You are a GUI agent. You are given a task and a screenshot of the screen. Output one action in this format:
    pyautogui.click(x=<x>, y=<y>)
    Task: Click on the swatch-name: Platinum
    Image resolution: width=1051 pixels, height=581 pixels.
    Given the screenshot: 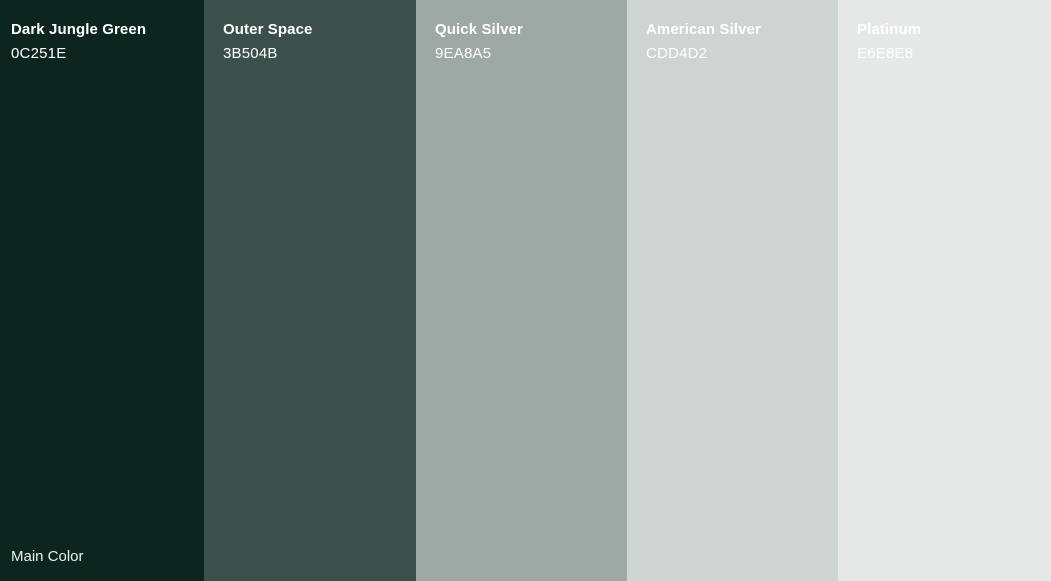 What is the action you would take?
    pyautogui.click(x=889, y=29)
    